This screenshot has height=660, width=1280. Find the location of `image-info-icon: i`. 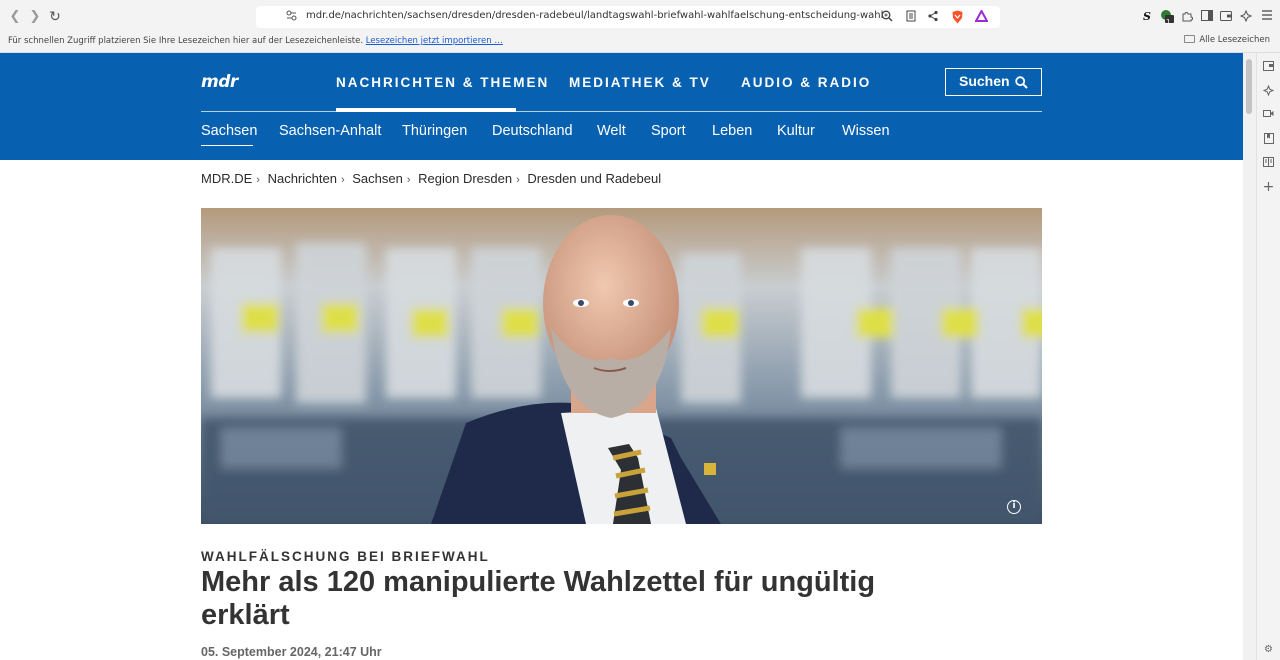

image-info-icon: i is located at coordinates (1014, 507).